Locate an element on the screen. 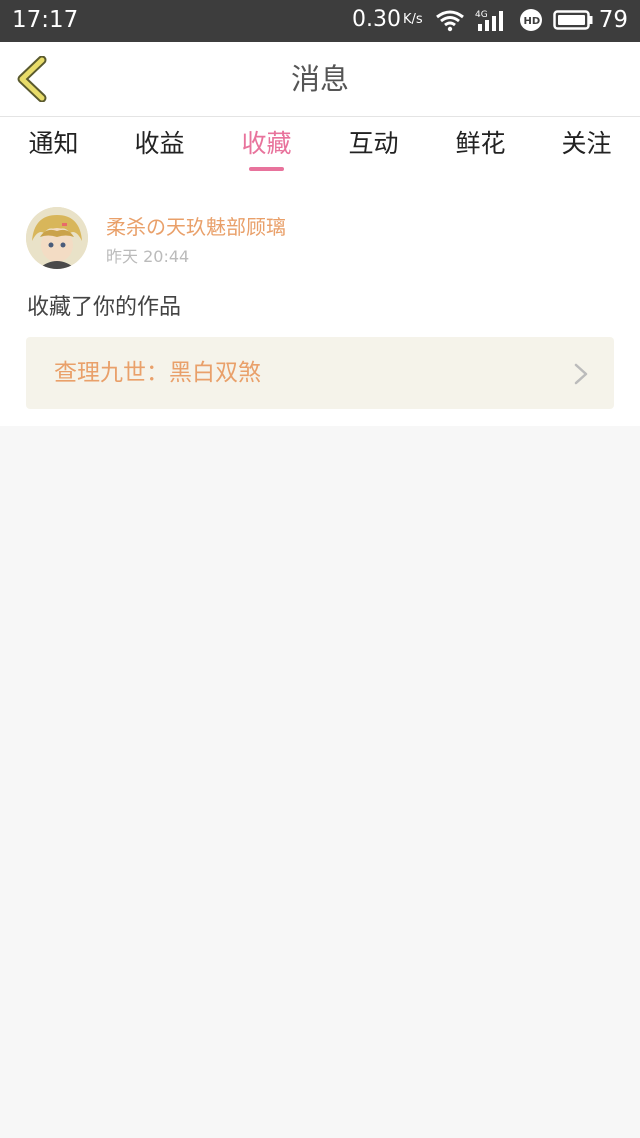 The height and width of the screenshot is (1138, 640). chevron-left-icon is located at coordinates (32, 79).